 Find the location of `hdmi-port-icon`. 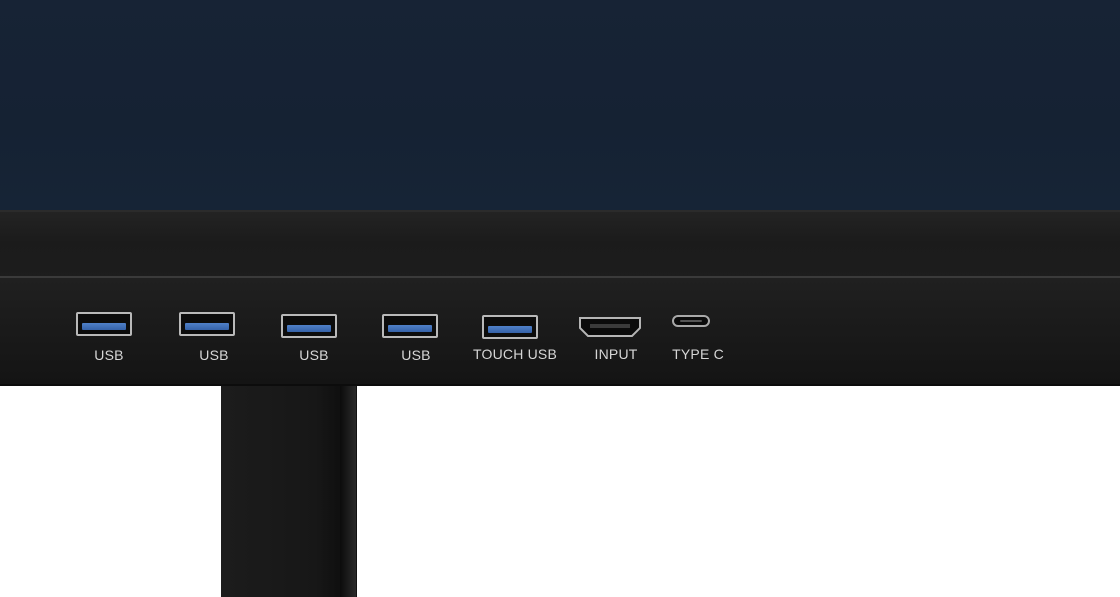

hdmi-port-icon is located at coordinates (610, 327).